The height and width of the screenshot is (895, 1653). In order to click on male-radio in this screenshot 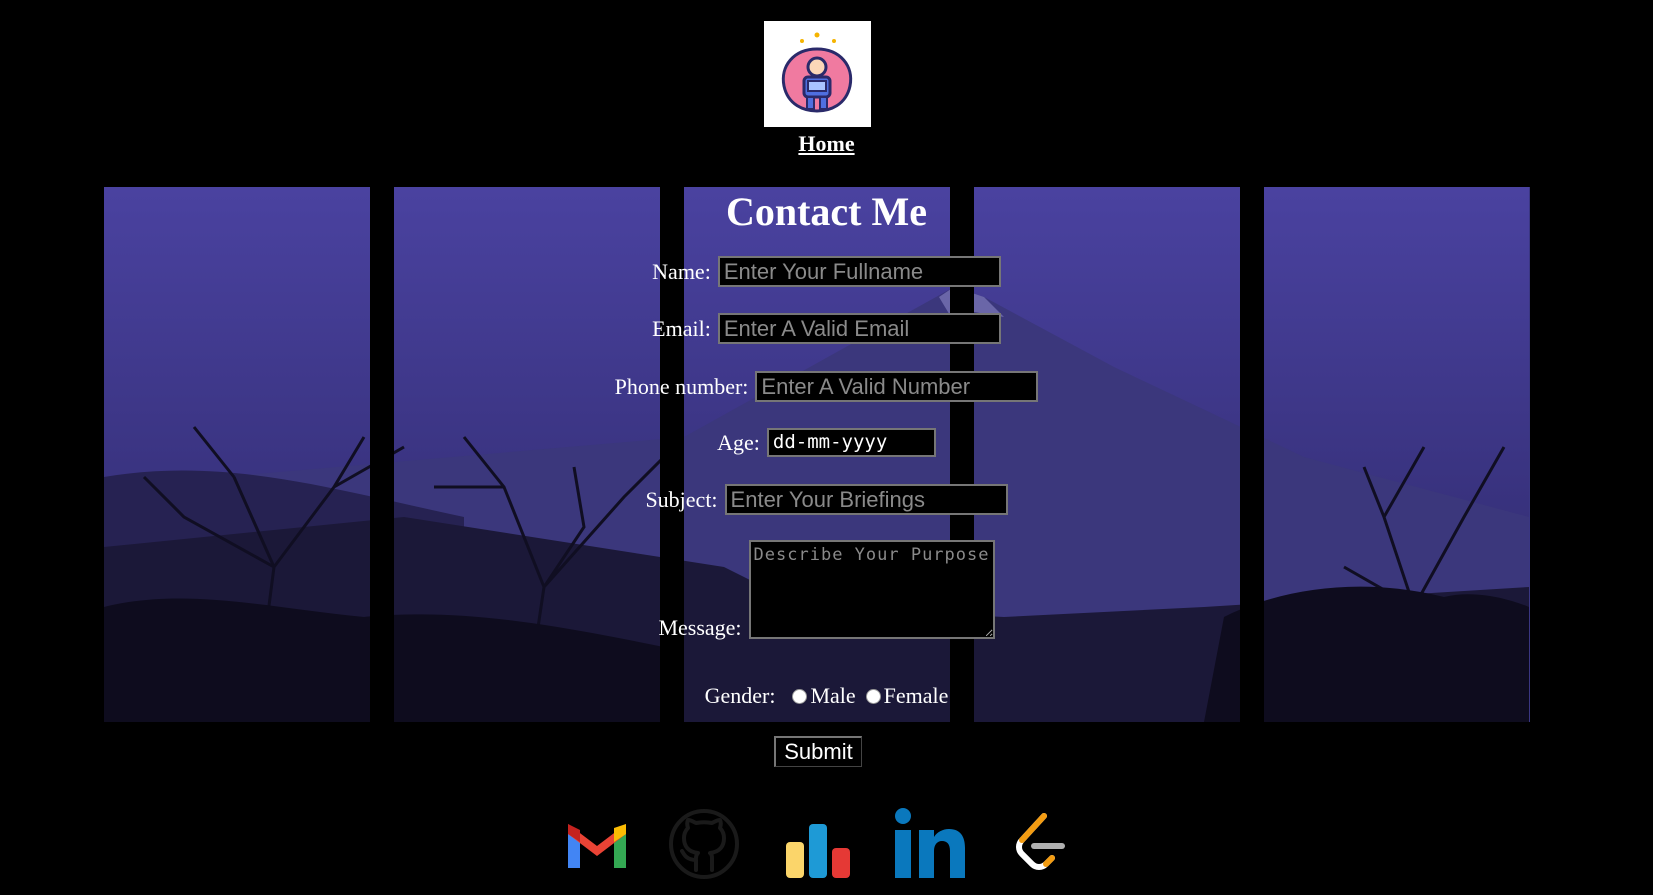, I will do `click(800, 696)`.